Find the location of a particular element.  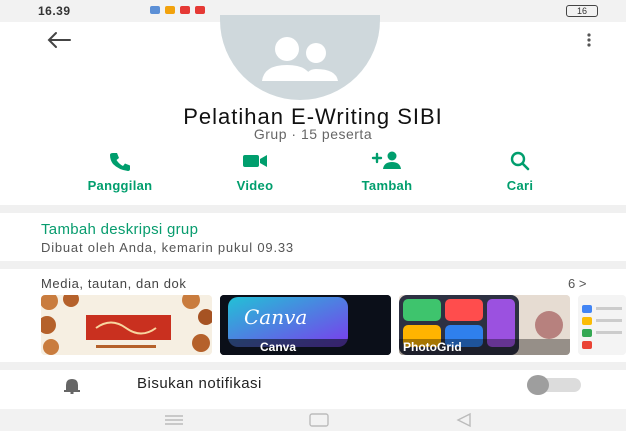

media-thumbnail-canva: Canva Canva is located at coordinates (305, 325).